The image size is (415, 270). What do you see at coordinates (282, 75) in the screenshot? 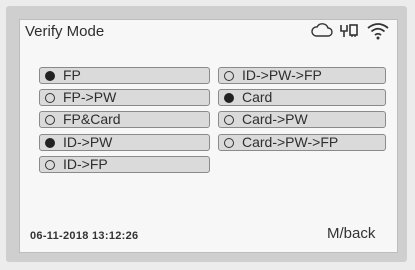
I see `option-label: ID->PW->FP` at bounding box center [282, 75].